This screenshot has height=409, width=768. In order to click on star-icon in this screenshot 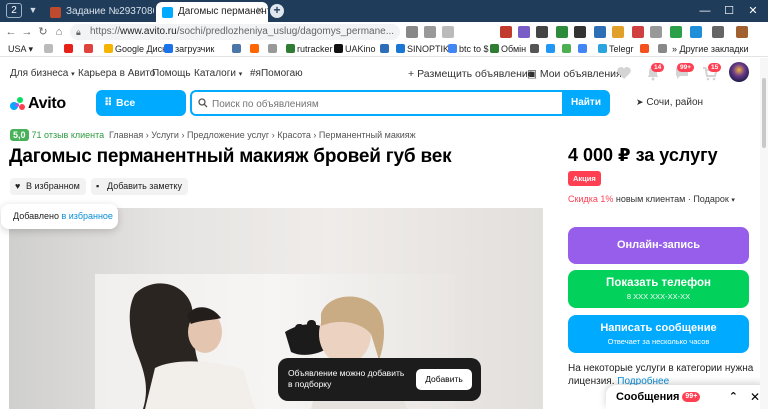, I will do `click(448, 32)`.